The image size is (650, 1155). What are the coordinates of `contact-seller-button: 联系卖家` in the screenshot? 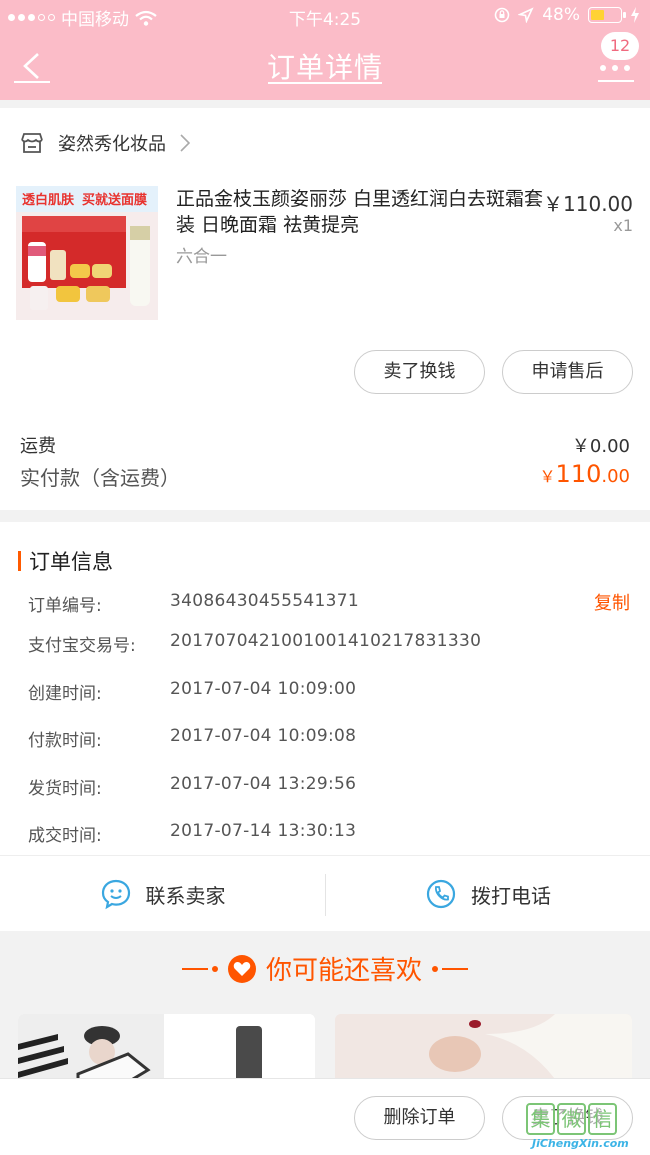 It's located at (162, 894).